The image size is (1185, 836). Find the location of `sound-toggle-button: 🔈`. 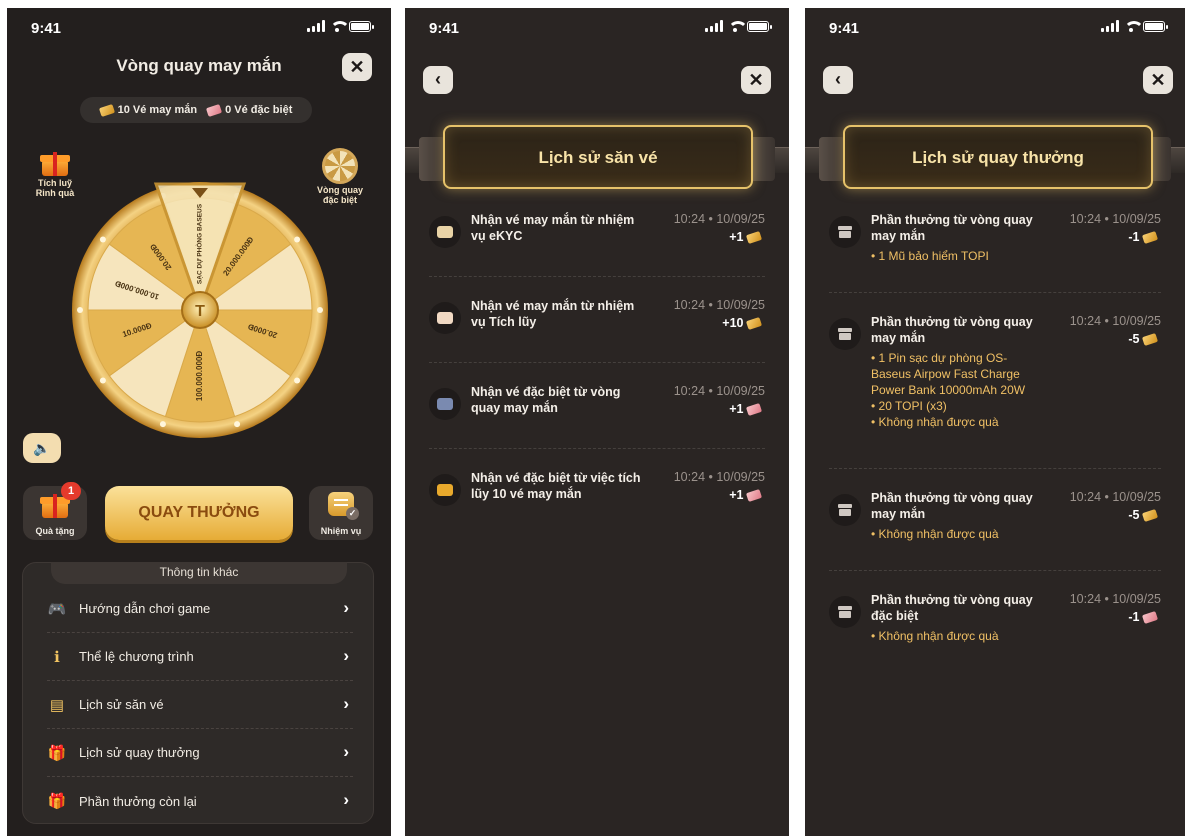

sound-toggle-button: 🔈 is located at coordinates (42, 448).